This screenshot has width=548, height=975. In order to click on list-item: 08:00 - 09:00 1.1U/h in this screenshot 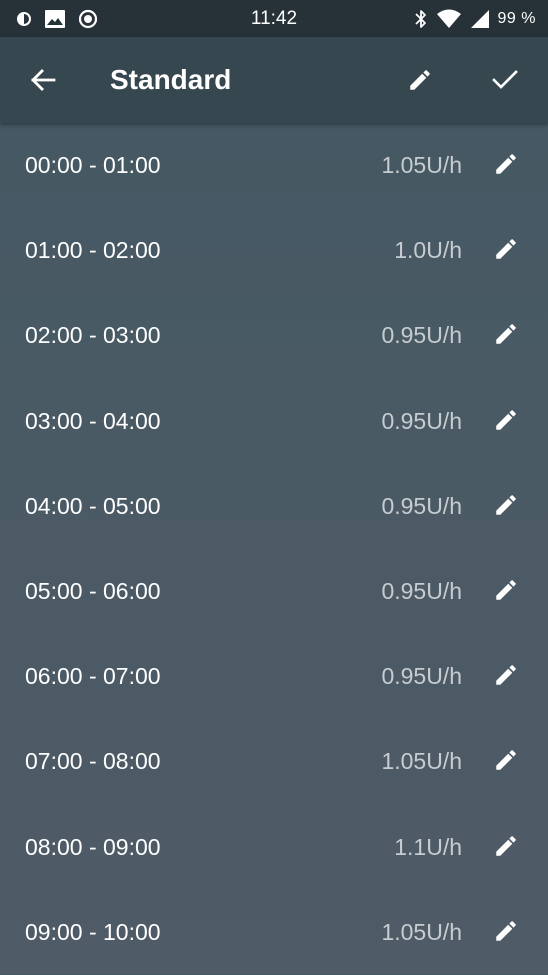, I will do `click(274, 847)`.